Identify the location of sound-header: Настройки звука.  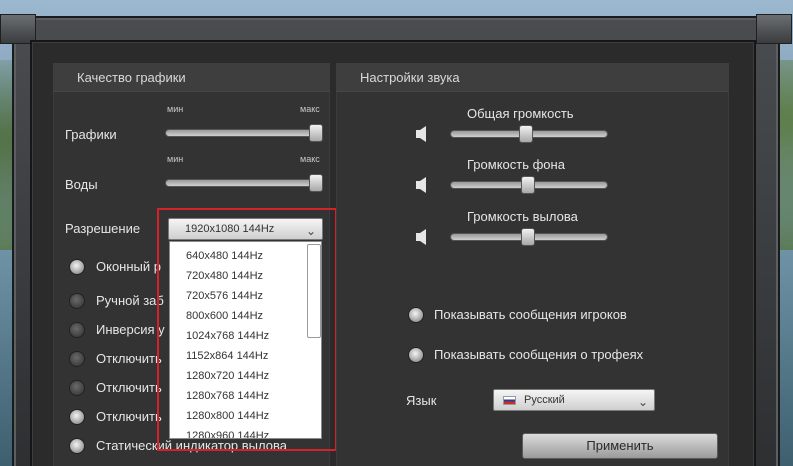
(532, 77).